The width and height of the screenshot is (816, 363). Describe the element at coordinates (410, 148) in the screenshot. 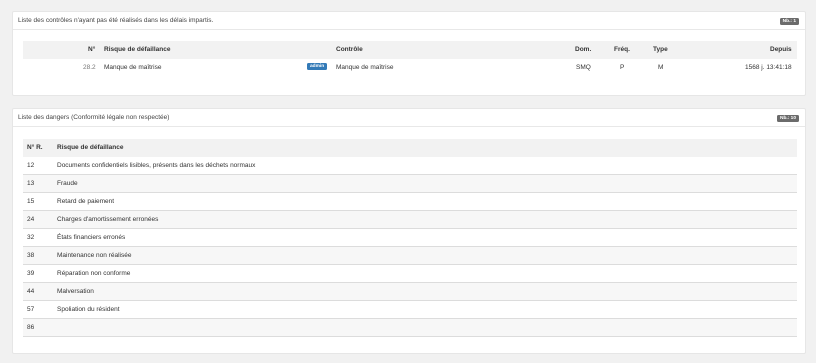

I see `table-header-row: N° R. Risque de défaillance` at that location.